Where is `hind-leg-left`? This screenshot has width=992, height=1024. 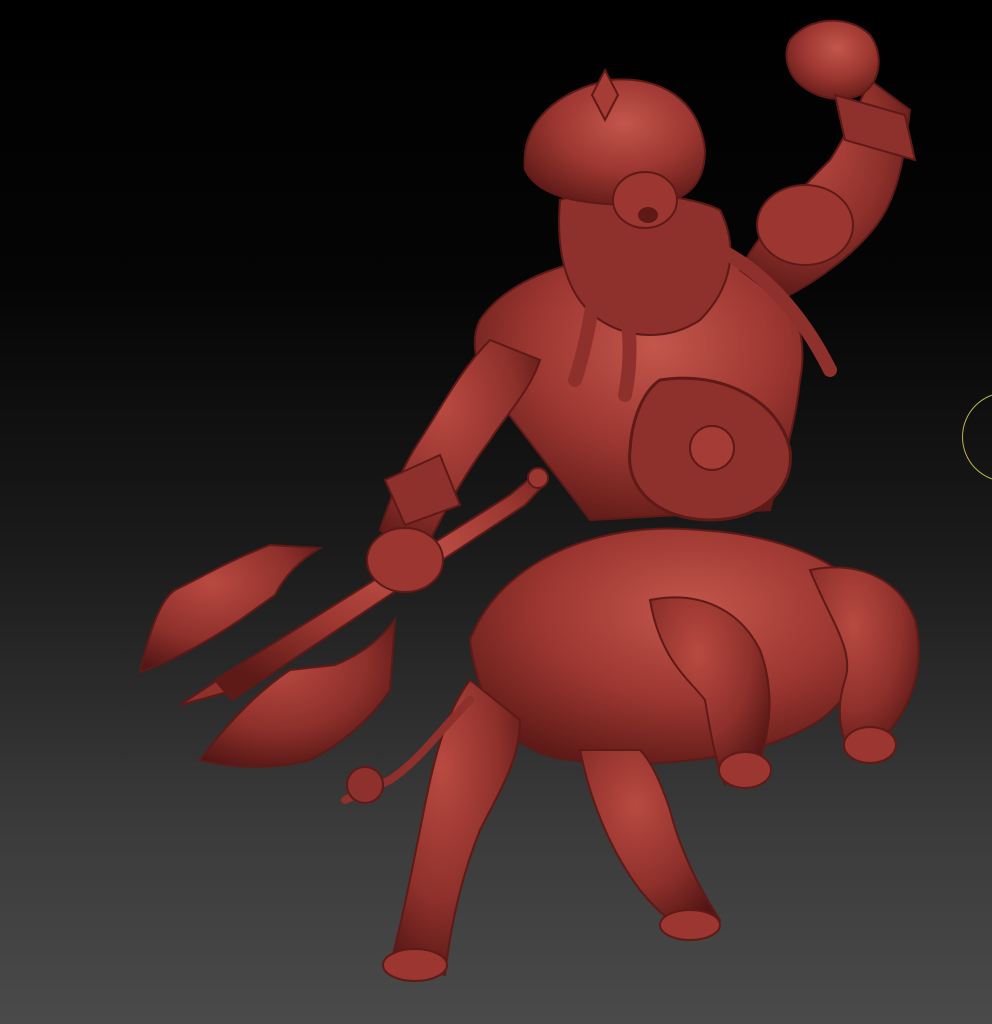
hind-leg-left is located at coordinates (455, 827).